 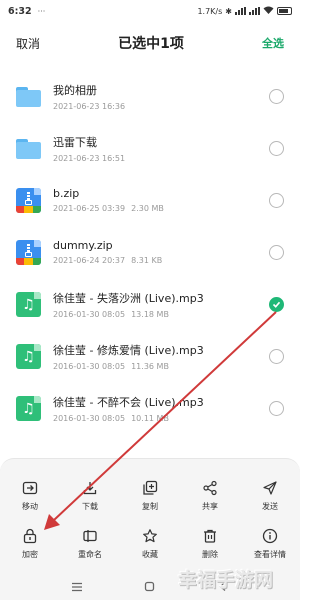 I want to click on file-date: 2021-06-24 20:37, so click(x=89, y=260).